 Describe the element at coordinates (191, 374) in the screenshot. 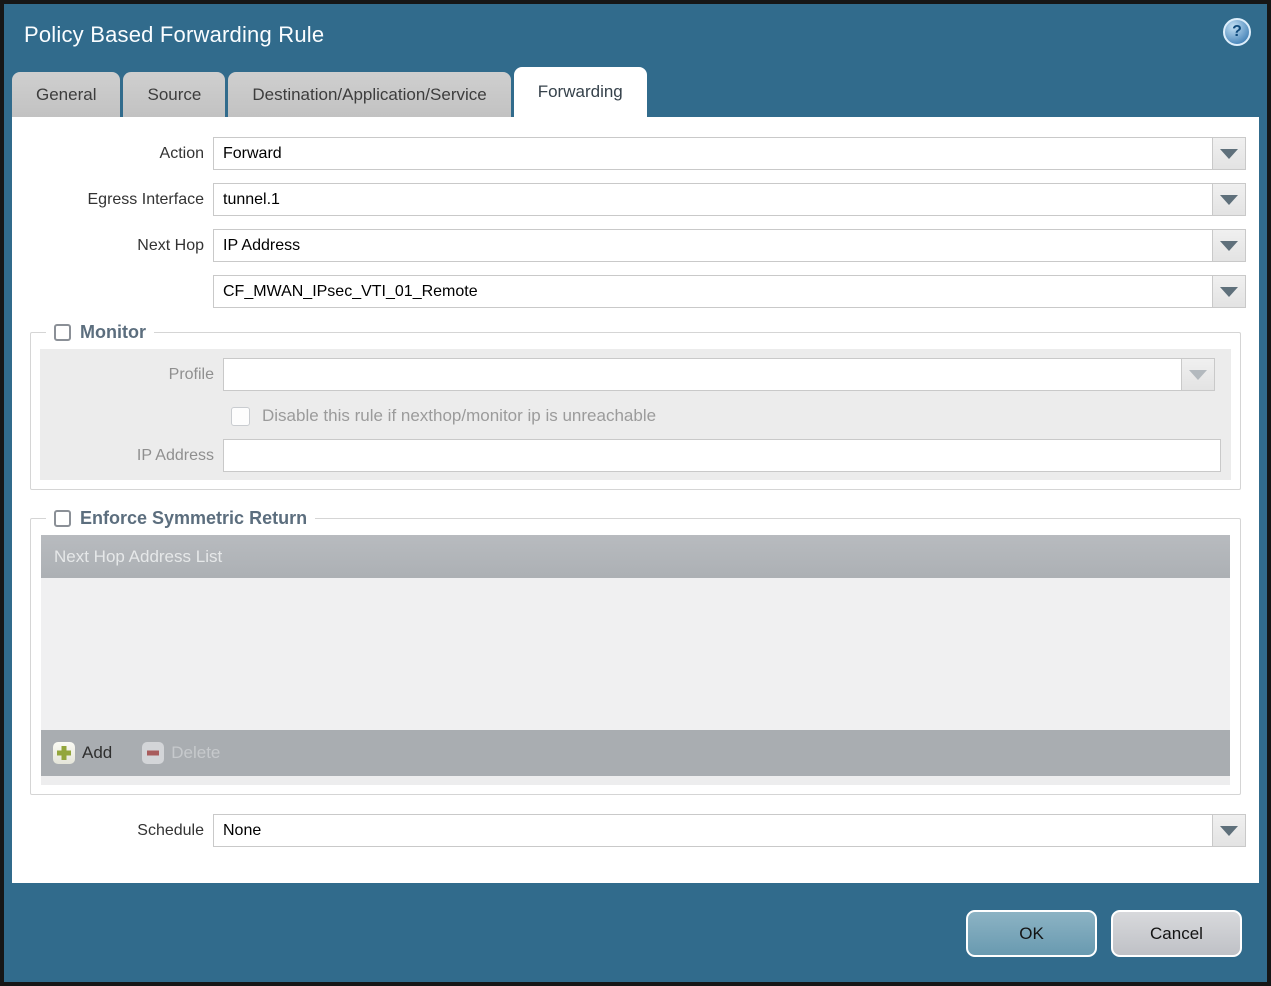

I see `profile-label: Profile` at that location.